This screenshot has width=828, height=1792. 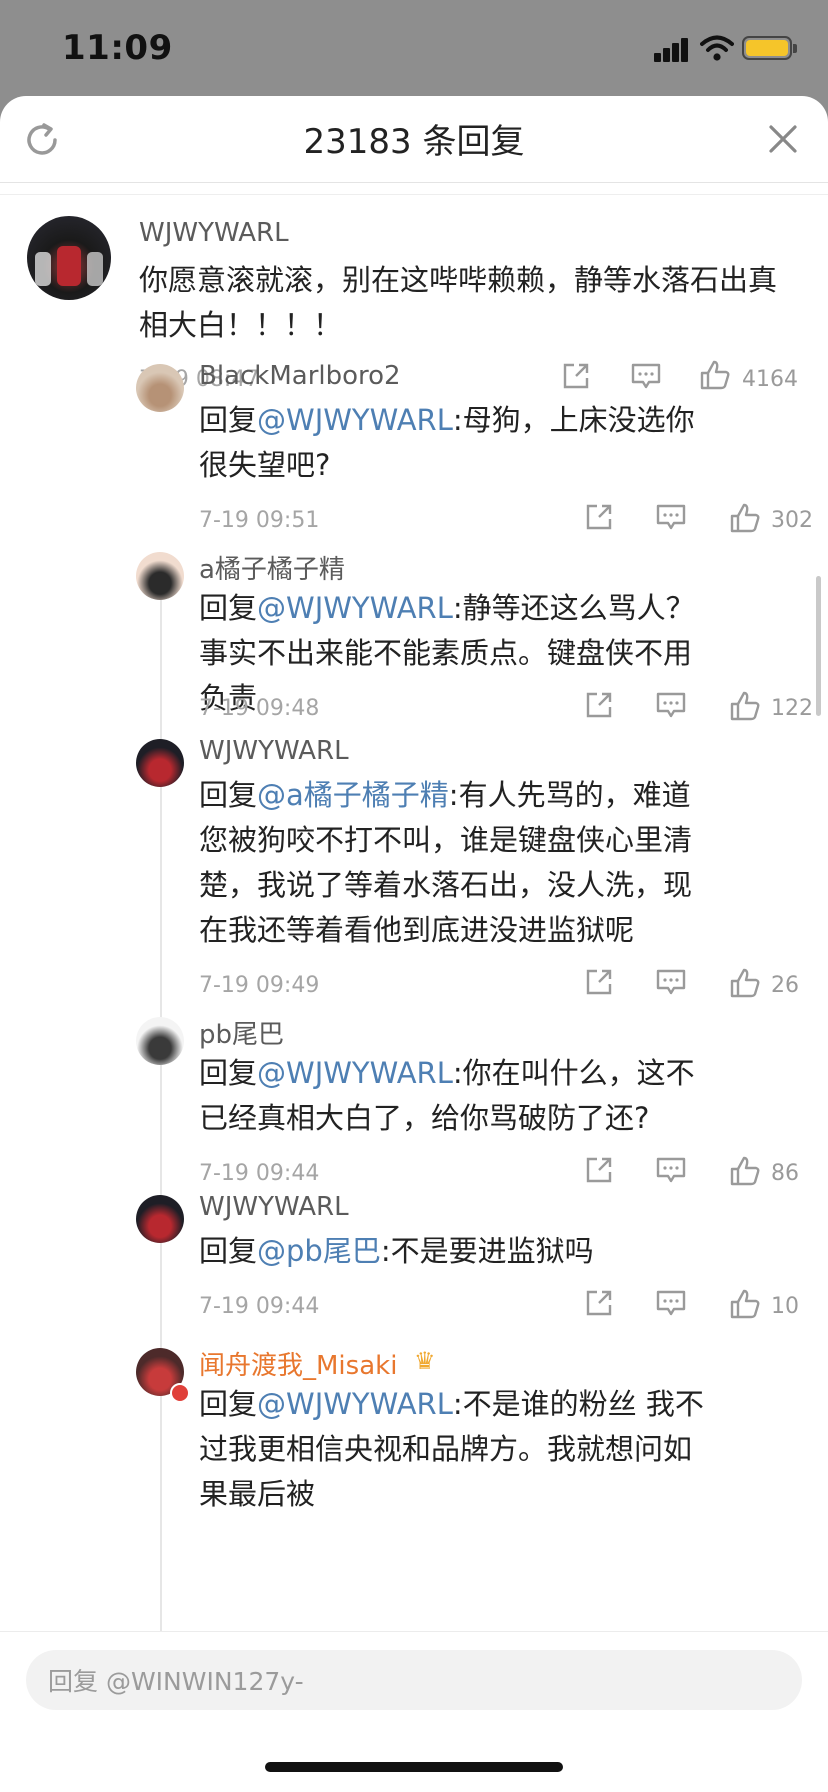 I want to click on battery-icon, so click(x=769, y=48).